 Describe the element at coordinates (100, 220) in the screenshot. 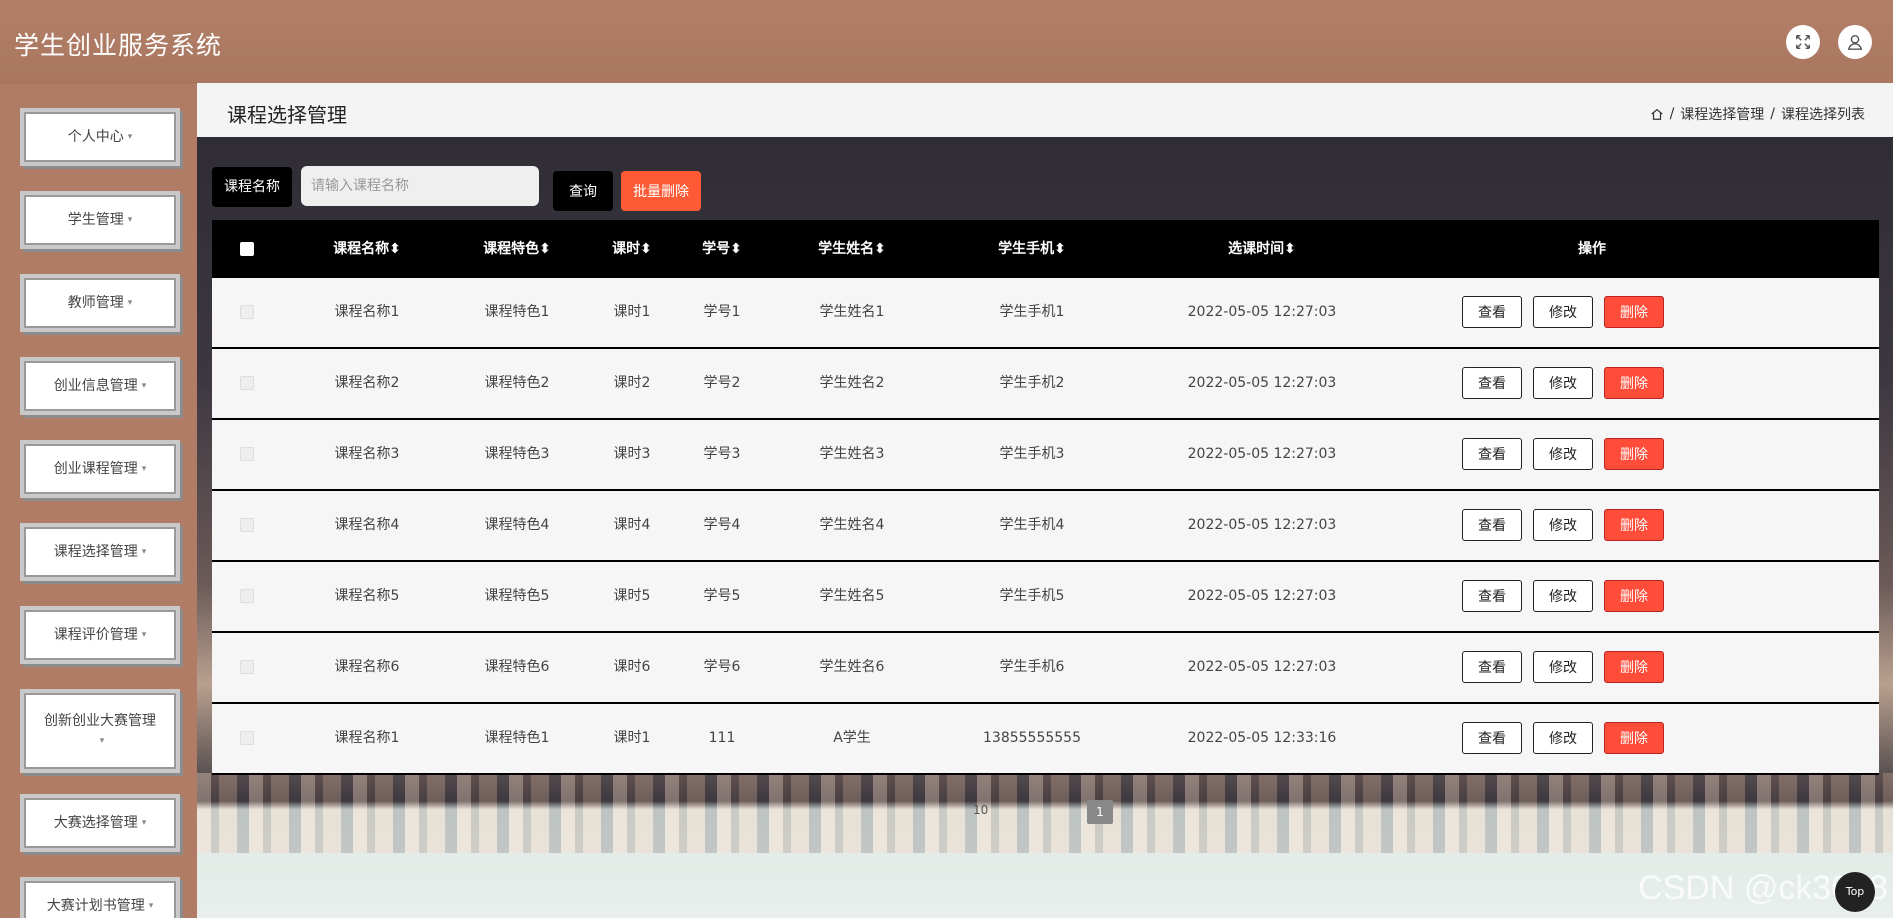

I see `sidebar-item-student: 学生管理 ▾` at that location.